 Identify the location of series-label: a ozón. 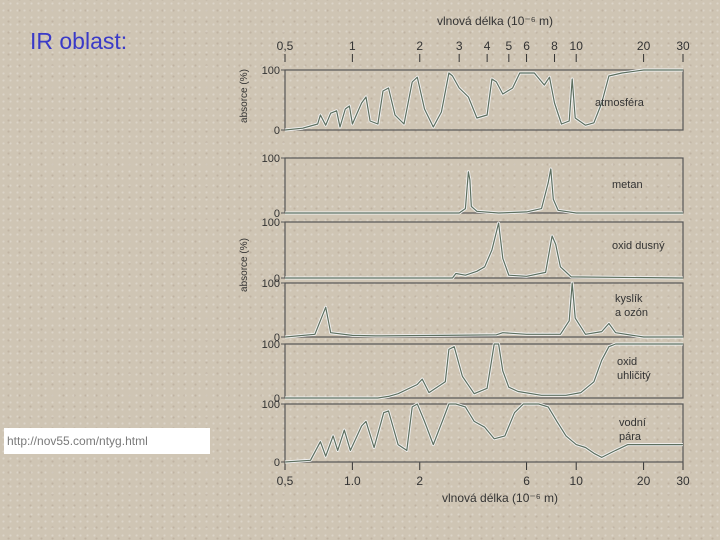
(631, 313).